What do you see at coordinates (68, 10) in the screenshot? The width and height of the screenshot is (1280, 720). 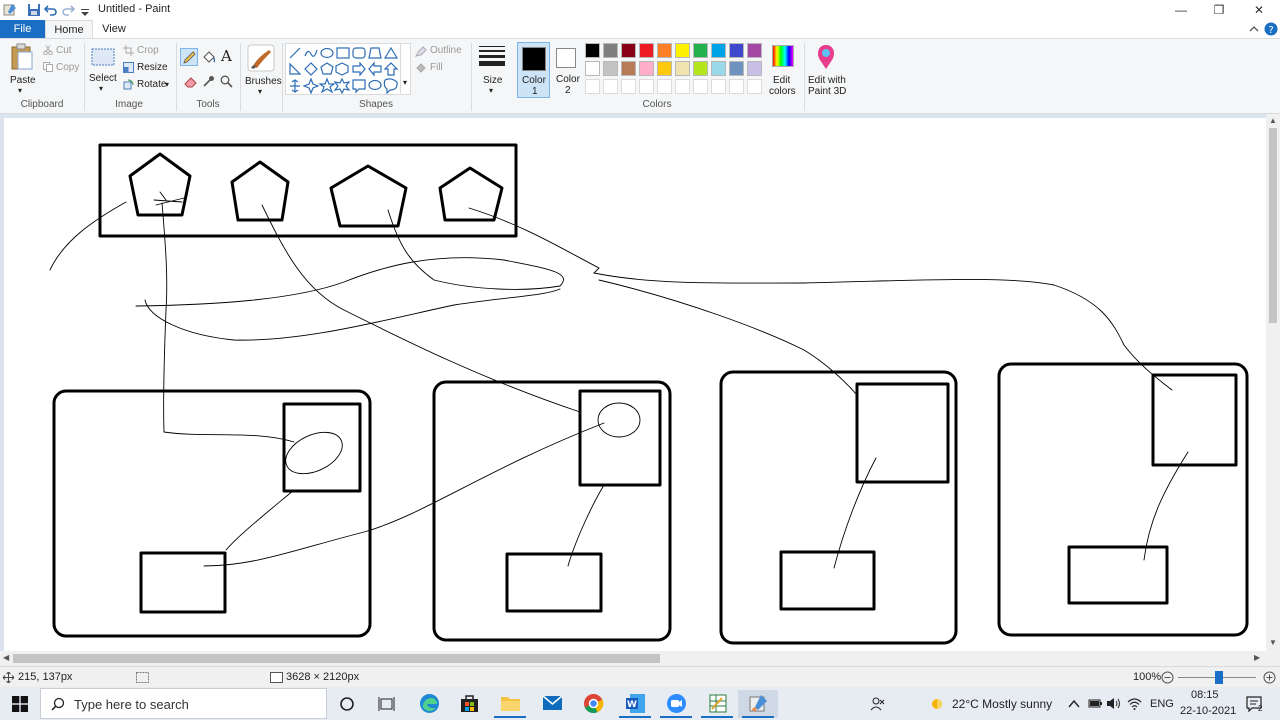 I see `redo-icon` at bounding box center [68, 10].